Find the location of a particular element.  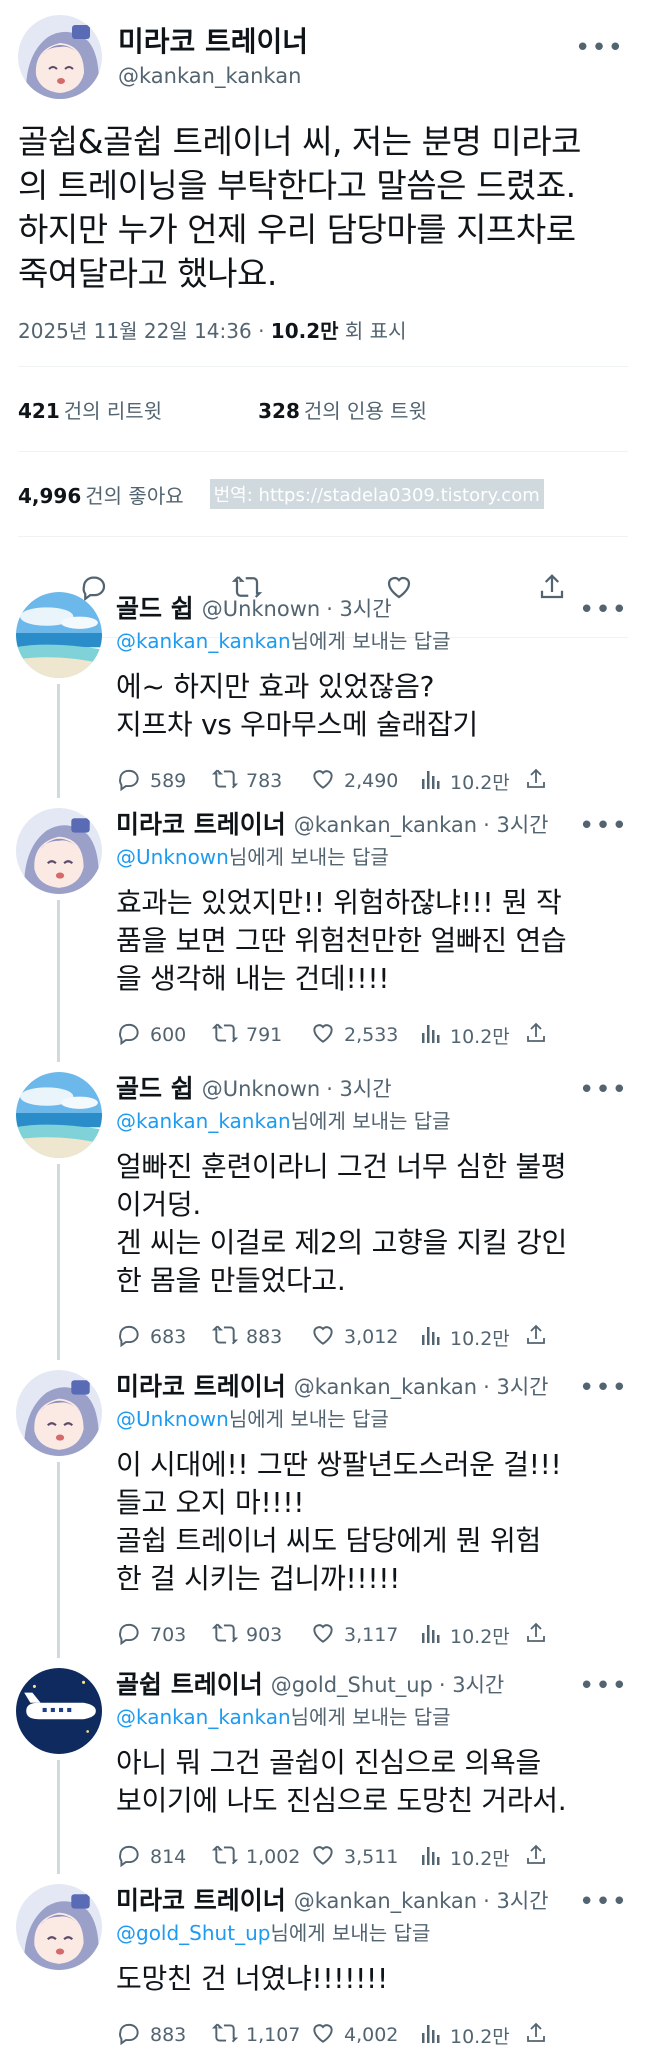

reply-button: 600 is located at coordinates (160, 1035).